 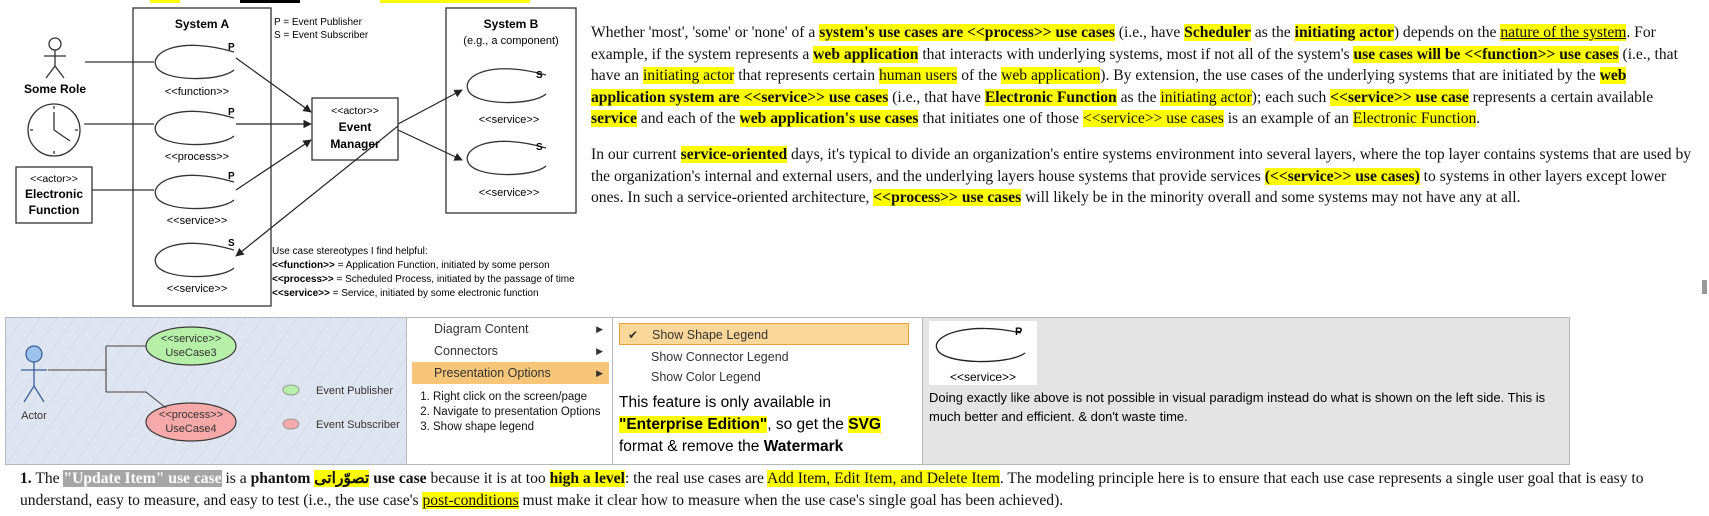 I want to click on legend-subscriber-label: Event Subscriber, so click(x=358, y=425).